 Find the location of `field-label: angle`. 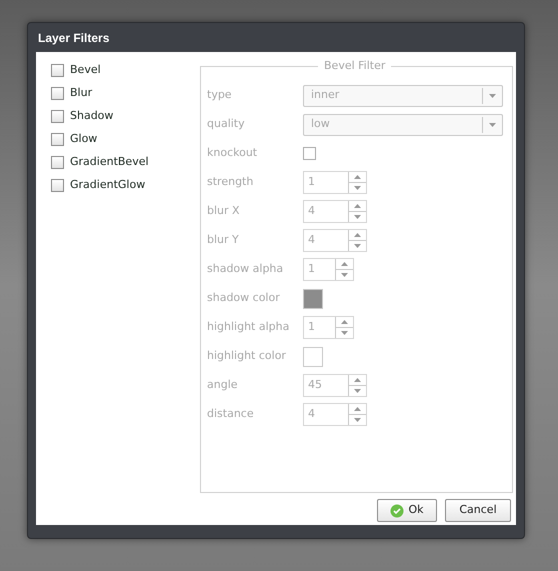

field-label: angle is located at coordinates (223, 385).